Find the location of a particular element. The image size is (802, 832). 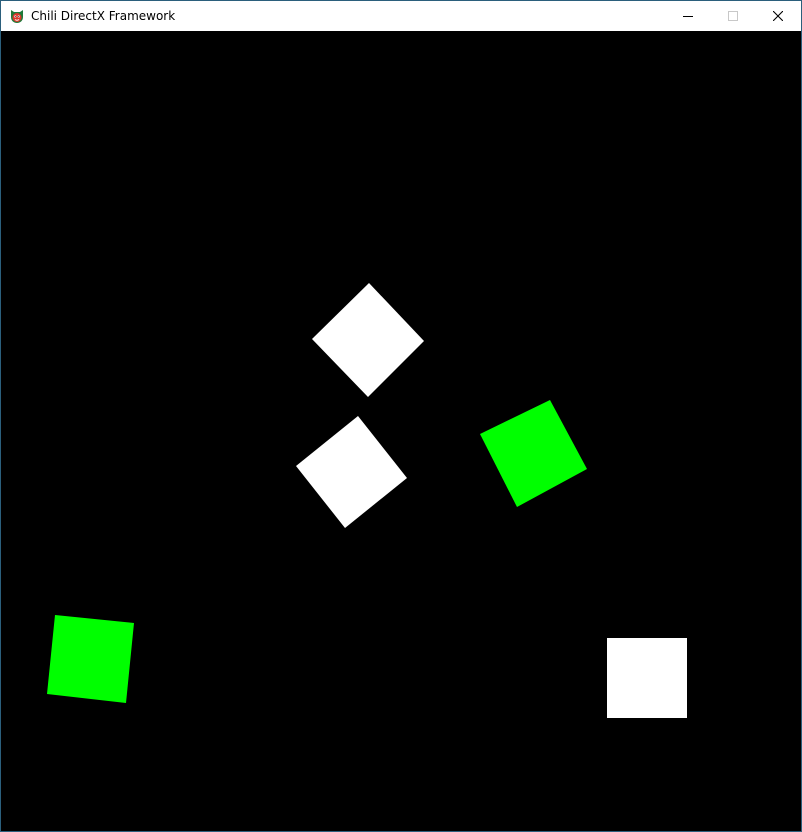

close-button is located at coordinates (778, 16).